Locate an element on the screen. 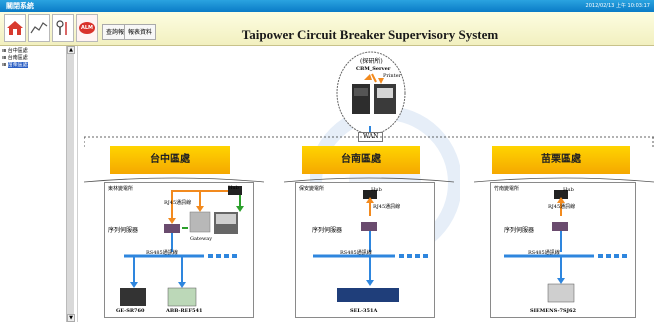 This screenshot has width=654, height=322. center-label: (探研所) is located at coordinates (371, 61).